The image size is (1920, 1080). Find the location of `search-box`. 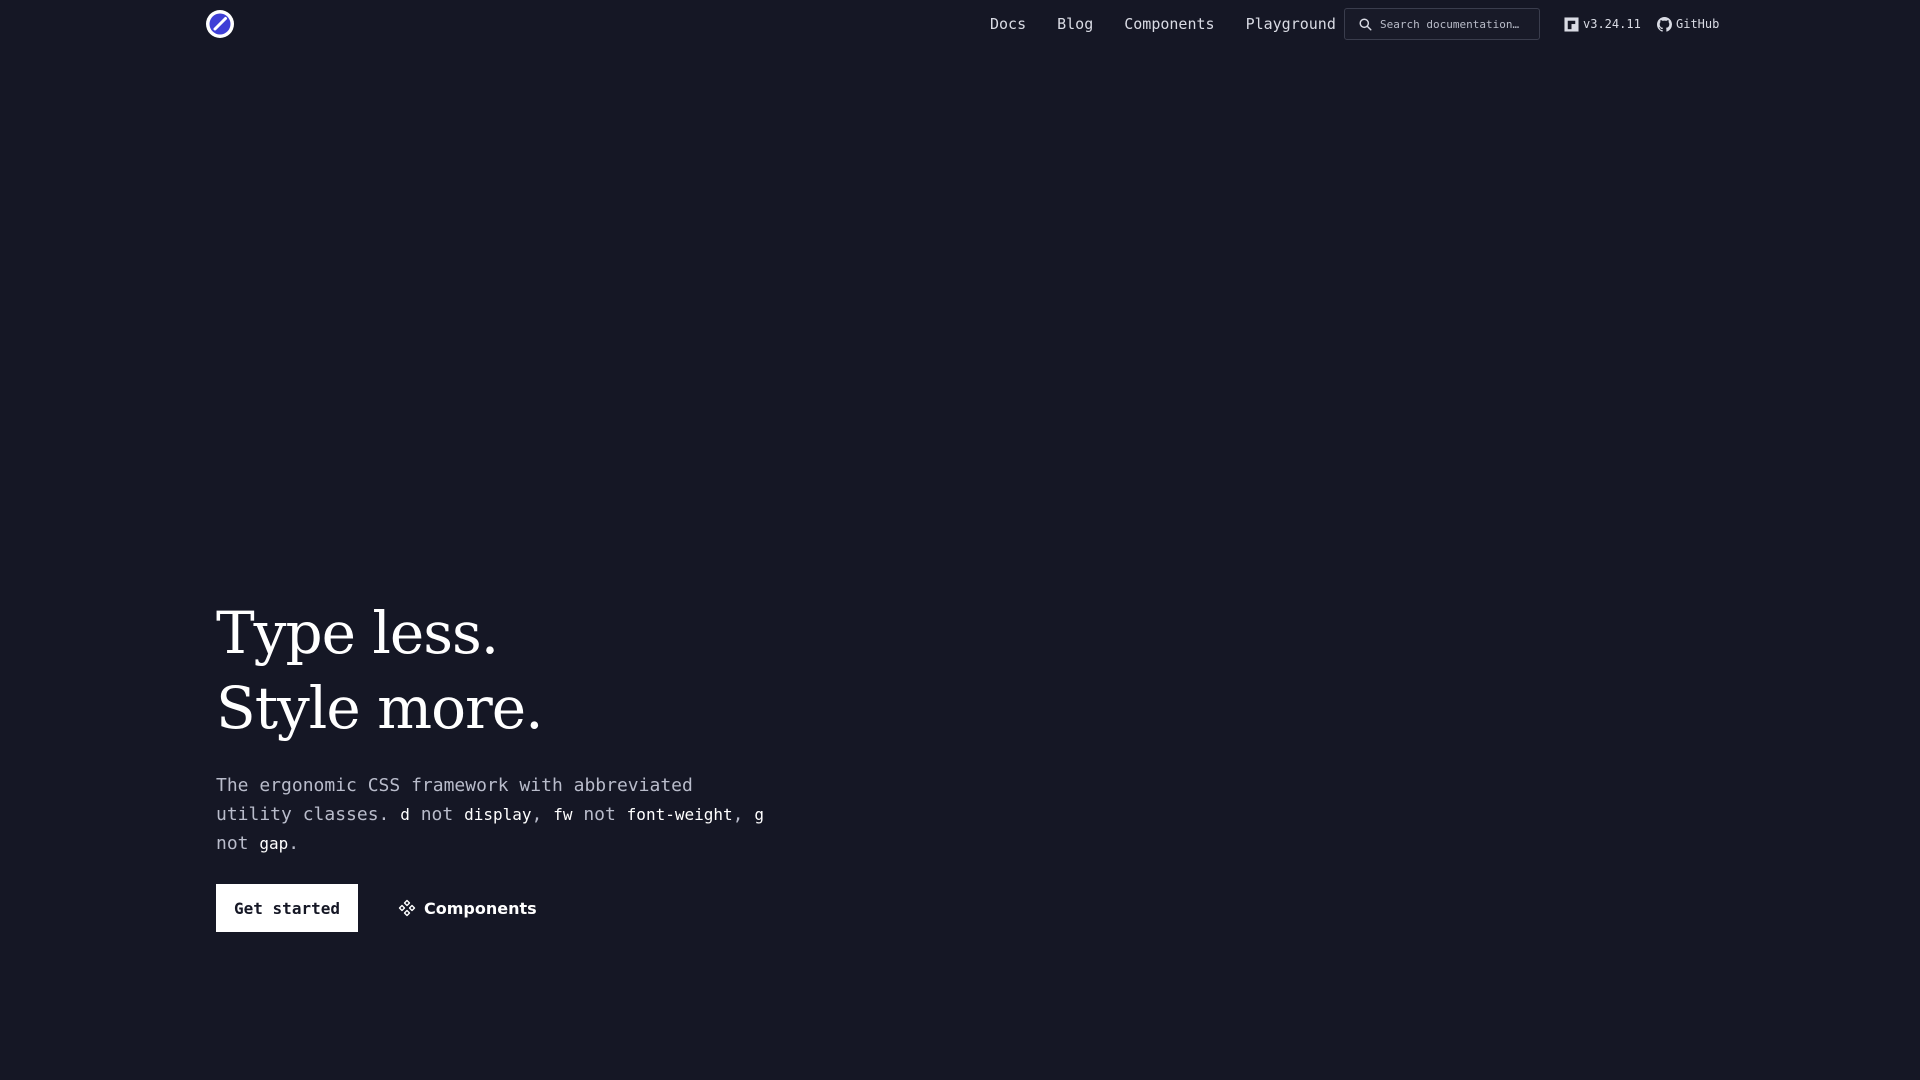

search-box is located at coordinates (1442, 24).